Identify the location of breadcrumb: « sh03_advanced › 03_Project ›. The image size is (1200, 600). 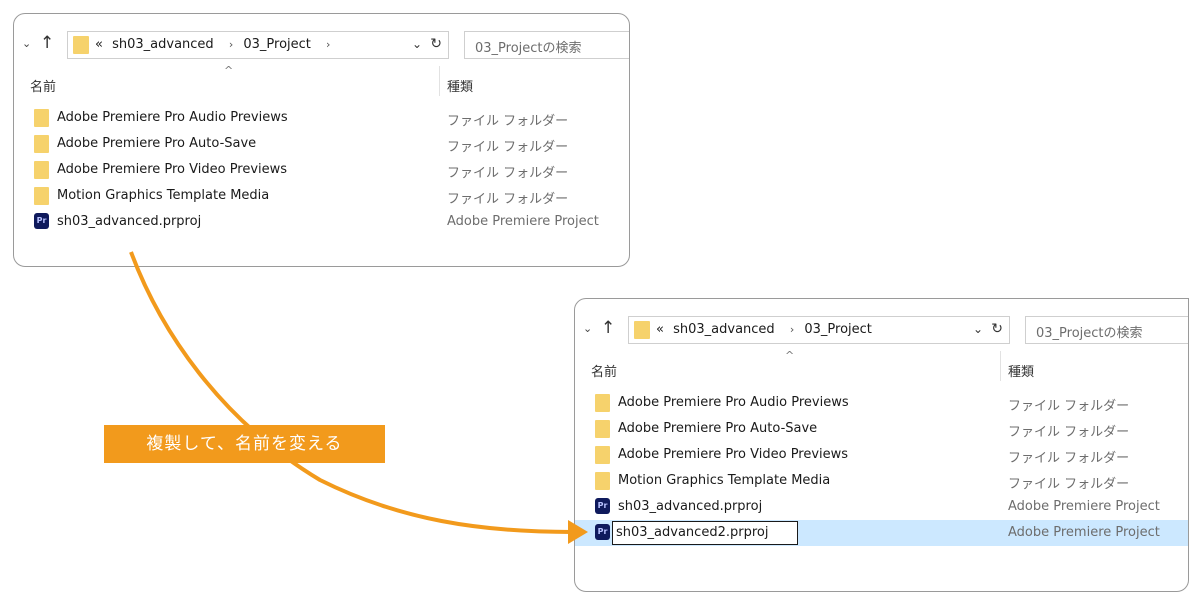
(215, 44).